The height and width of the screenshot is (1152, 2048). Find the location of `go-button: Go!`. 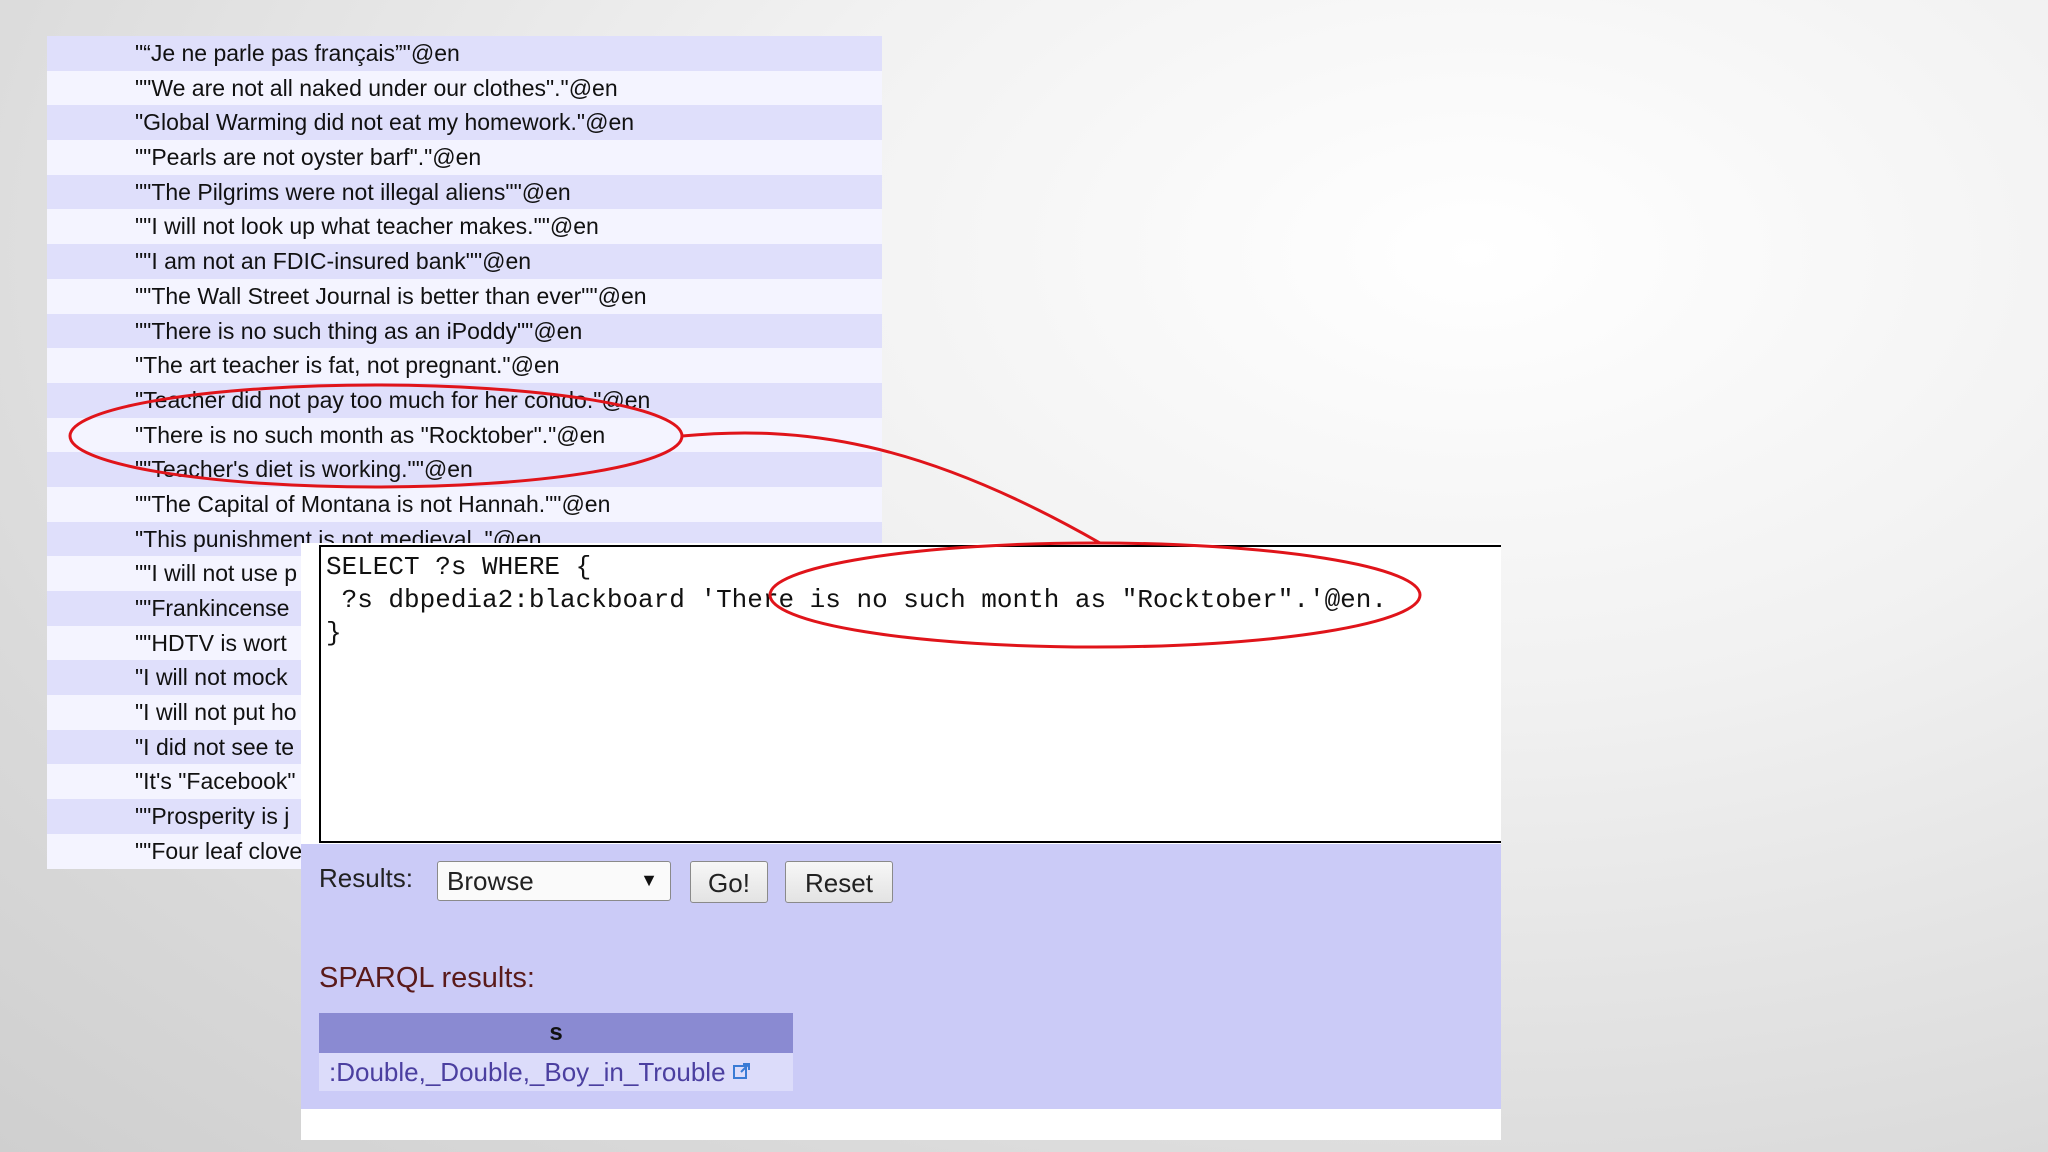

go-button: Go! is located at coordinates (729, 882).